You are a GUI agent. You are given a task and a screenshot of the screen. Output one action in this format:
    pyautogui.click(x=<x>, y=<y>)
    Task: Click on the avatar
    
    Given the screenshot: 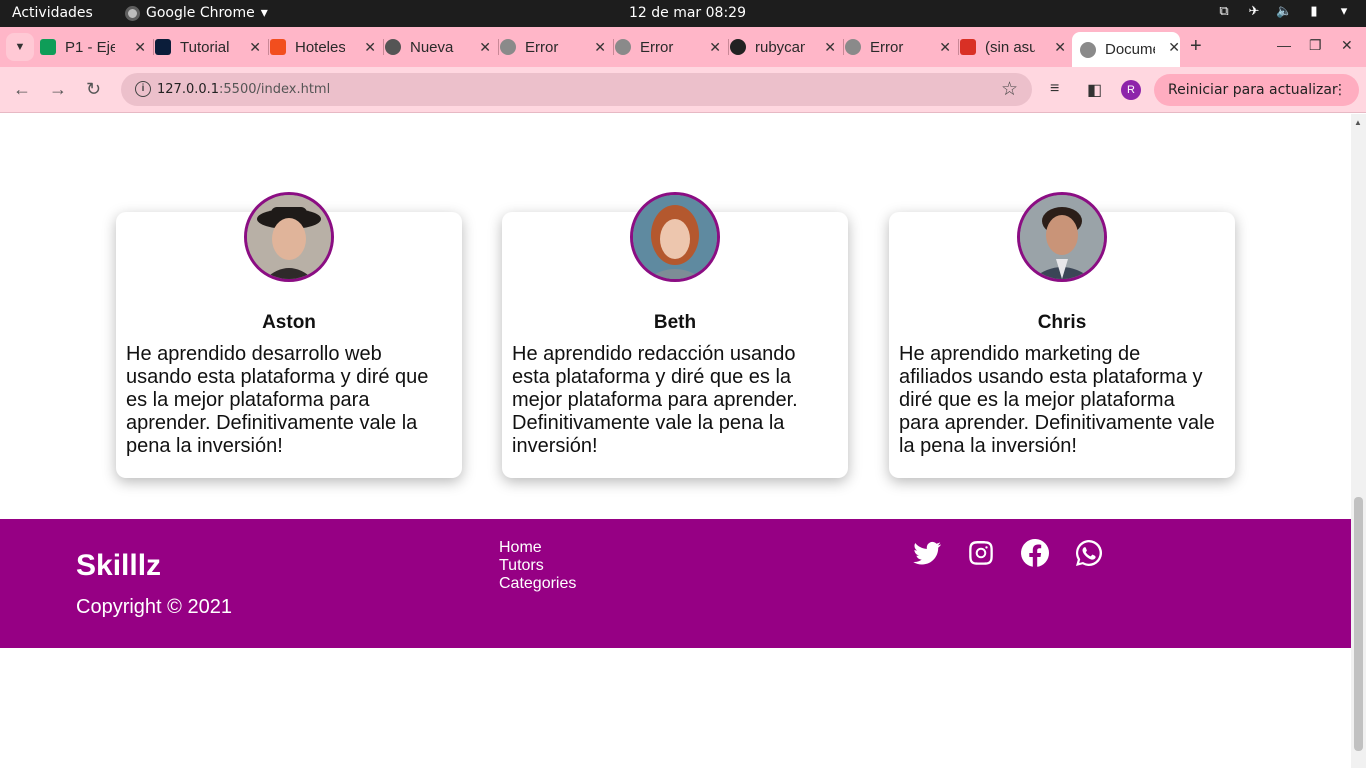 What is the action you would take?
    pyautogui.click(x=675, y=237)
    